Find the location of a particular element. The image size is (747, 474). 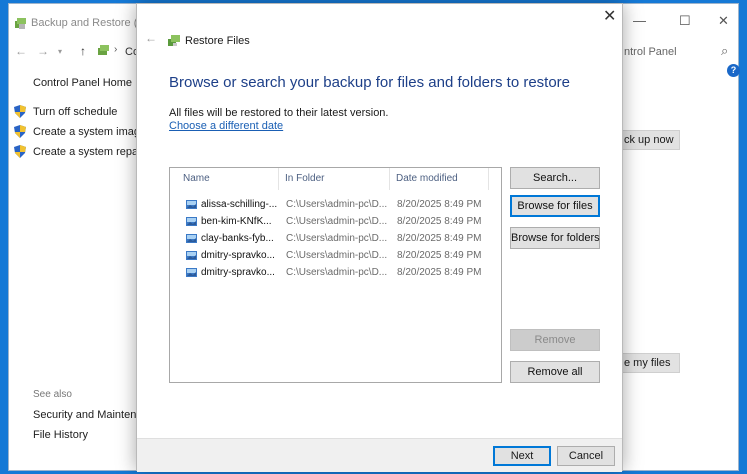

bg-search-input: ntrol Panel is located at coordinates (650, 52).